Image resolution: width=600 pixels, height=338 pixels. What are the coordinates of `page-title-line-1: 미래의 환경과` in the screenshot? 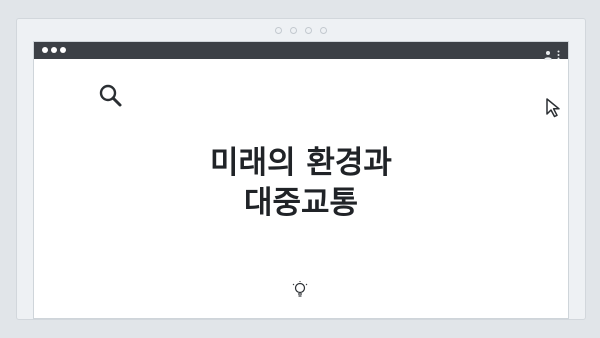 It's located at (301, 163).